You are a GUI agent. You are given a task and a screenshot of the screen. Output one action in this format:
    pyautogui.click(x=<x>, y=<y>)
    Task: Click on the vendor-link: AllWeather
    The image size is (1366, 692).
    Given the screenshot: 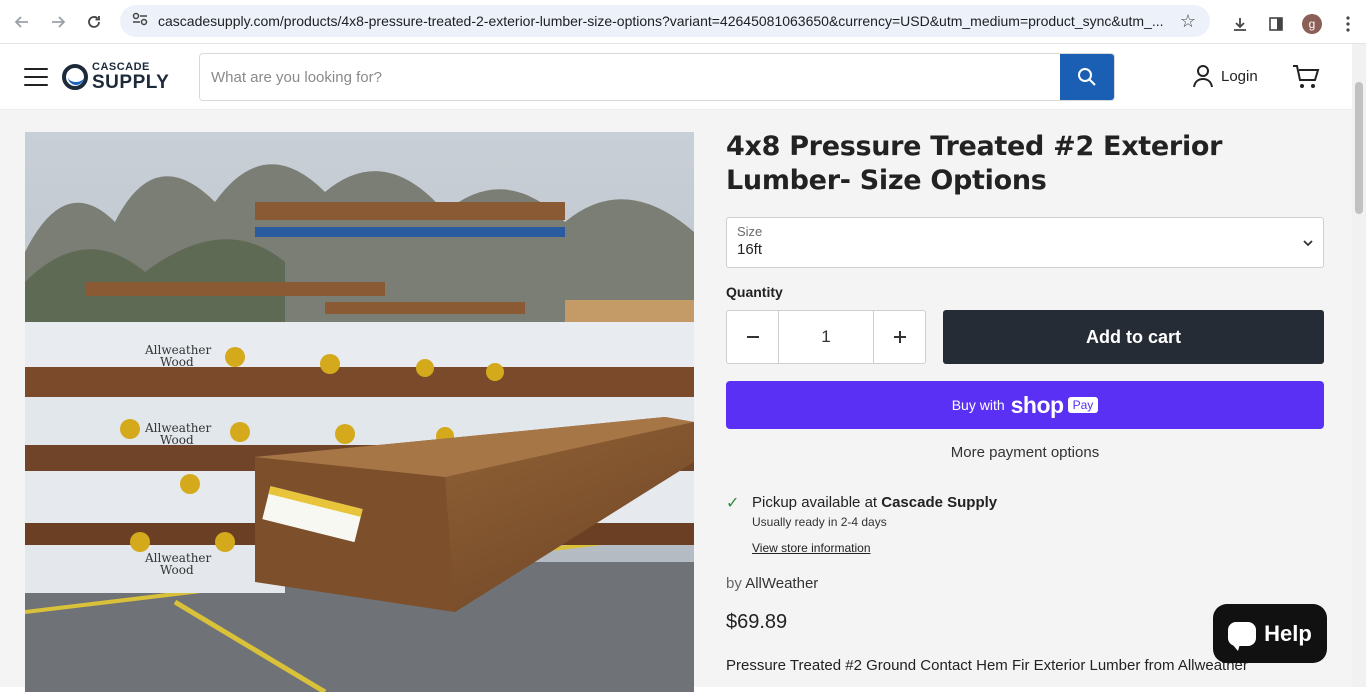 What is the action you would take?
    pyautogui.click(x=781, y=583)
    